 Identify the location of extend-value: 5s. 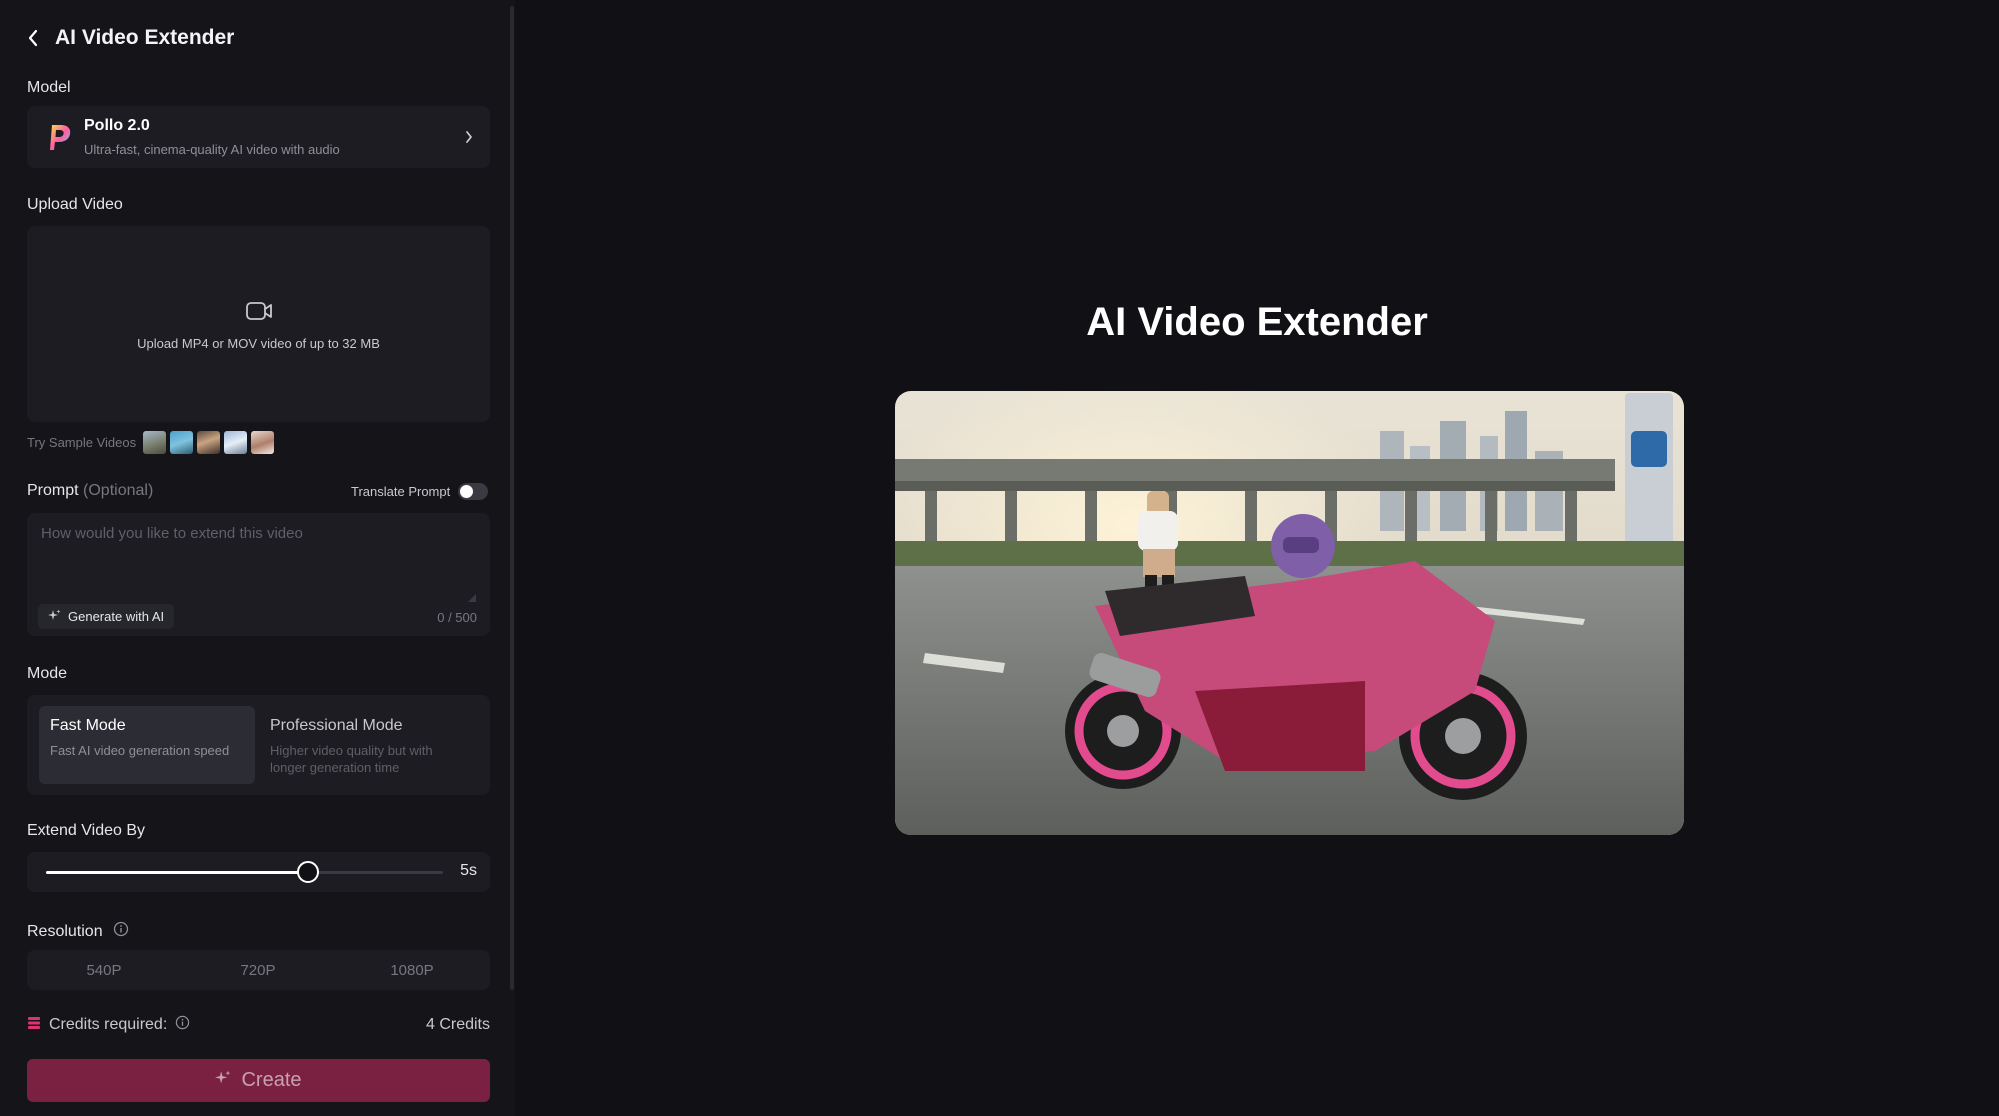
(468, 870).